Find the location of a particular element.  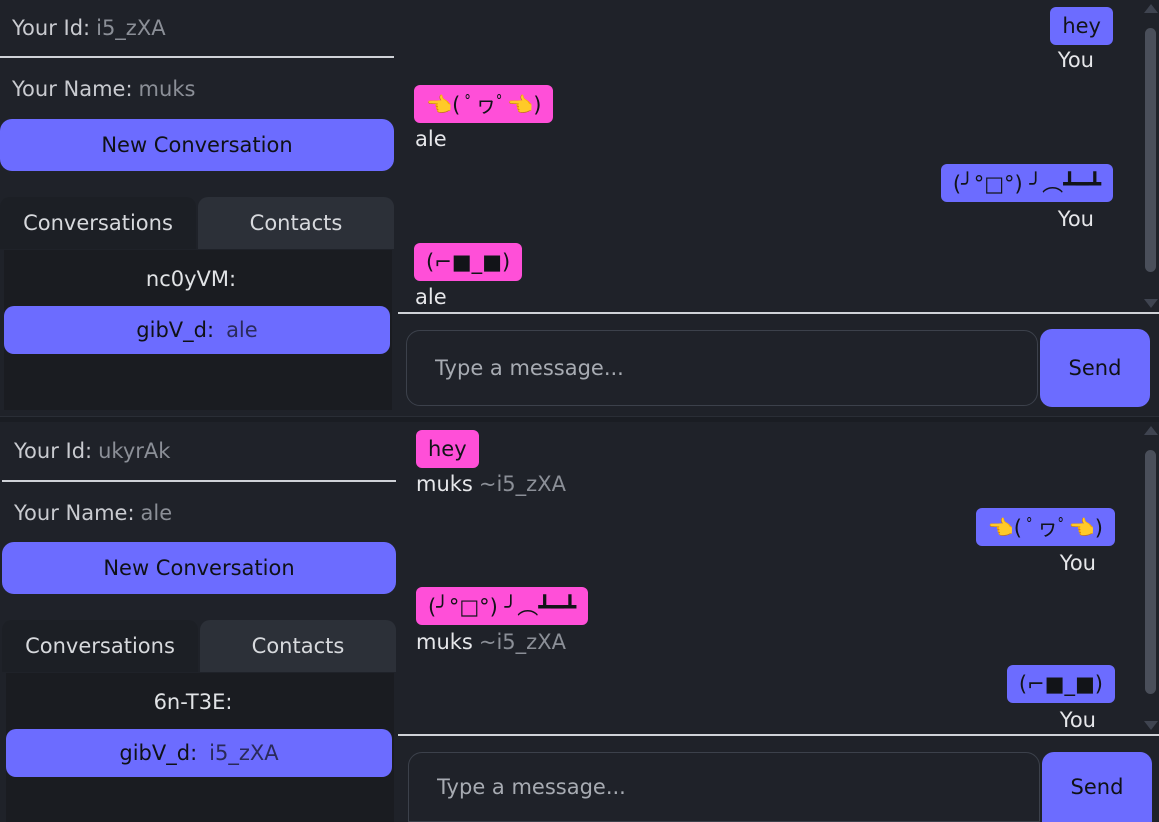

message-bubble-outgoing: hey is located at coordinates (1081, 26).